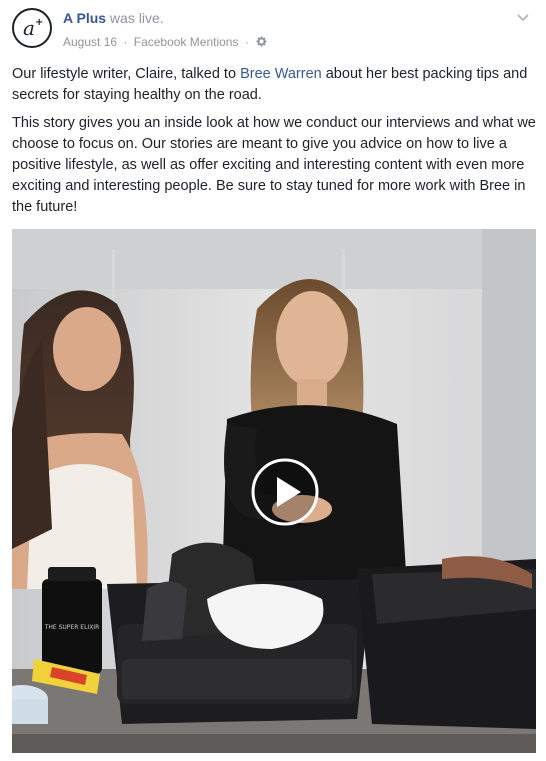 The width and height of the screenshot is (546, 761). What do you see at coordinates (126, 74) in the screenshot?
I see `paragraph-text: Our lifestyle writer, Claire, talked to` at bounding box center [126, 74].